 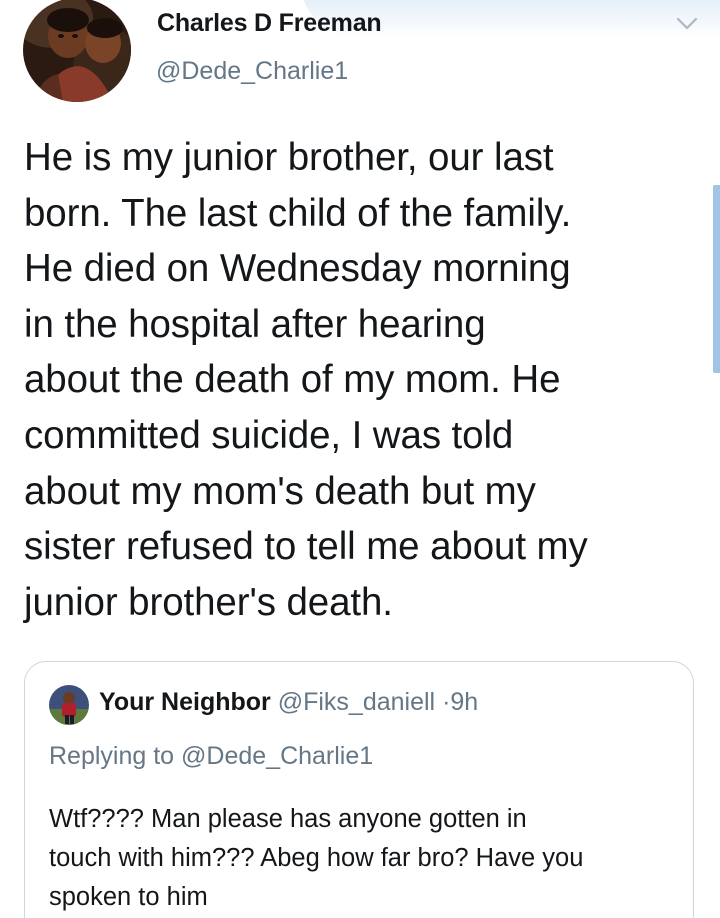 I want to click on replying-to-label: Replying to @Dede_Charlie1, so click(x=211, y=756).